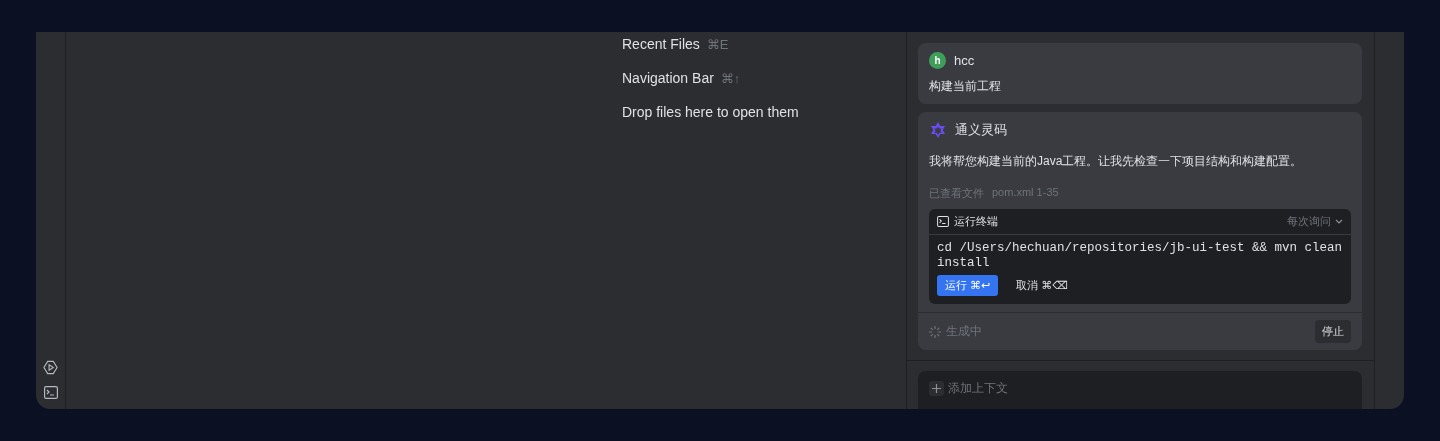 The image size is (1440, 441). I want to click on terminal-title: 运行终端, so click(976, 221).